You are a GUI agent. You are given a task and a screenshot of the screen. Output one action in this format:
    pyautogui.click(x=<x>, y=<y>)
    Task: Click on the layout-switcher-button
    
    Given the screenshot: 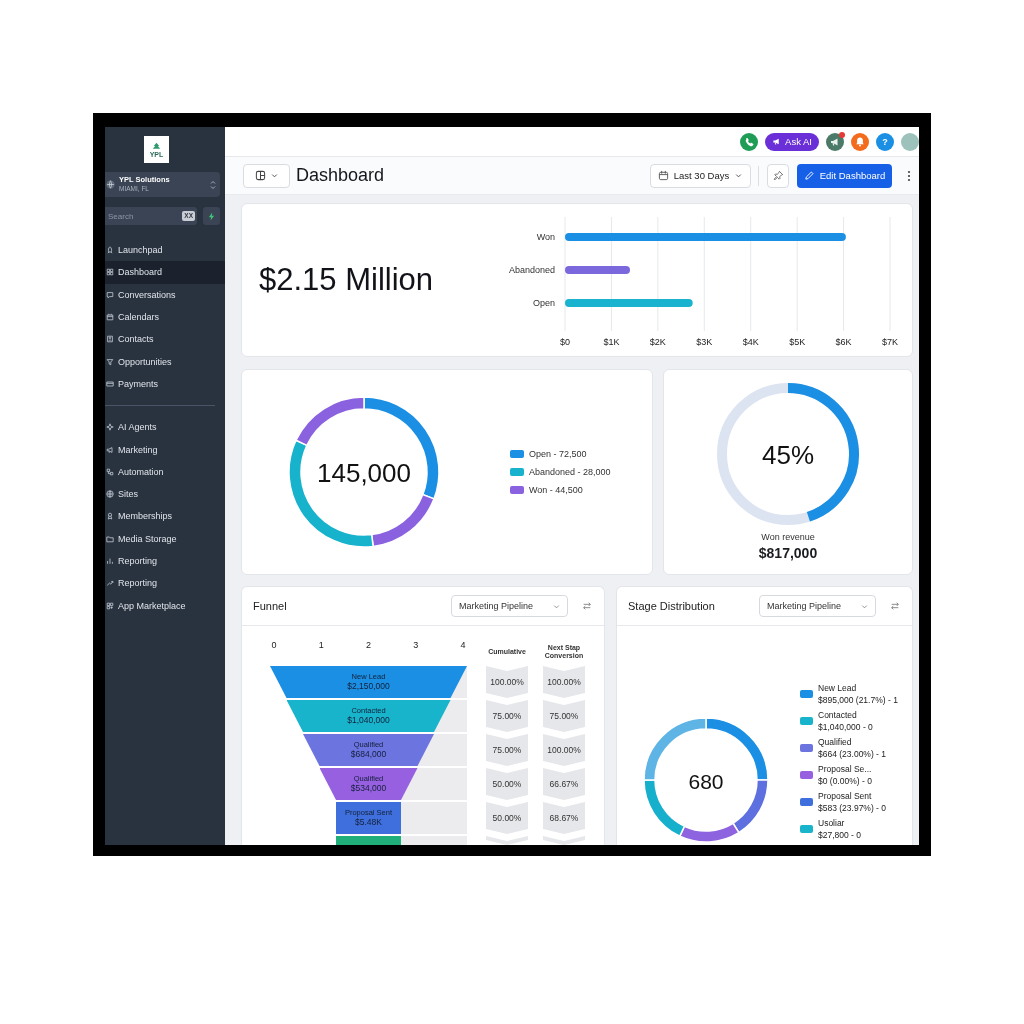 What is the action you would take?
    pyautogui.click(x=266, y=175)
    